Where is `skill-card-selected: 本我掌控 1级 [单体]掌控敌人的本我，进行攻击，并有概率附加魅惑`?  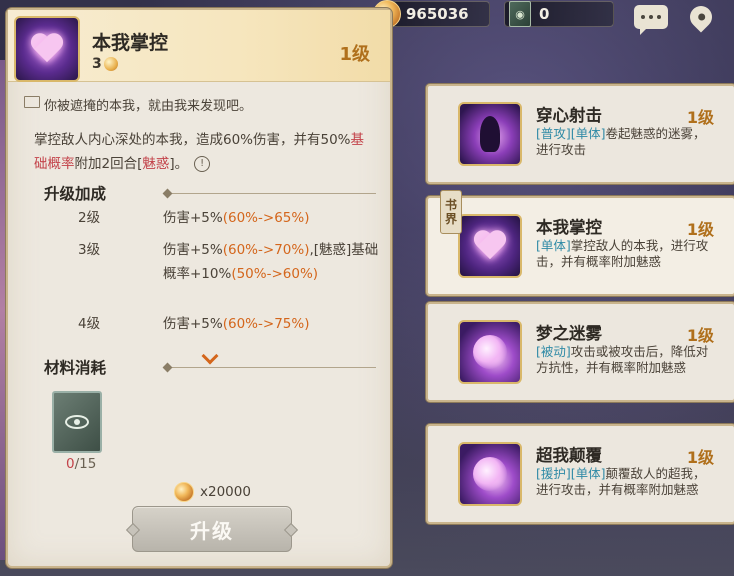
skill-card-selected: 本我掌控 1级 [单体]掌控敌人的本我，进行攻击，并有概率附加魅惑 is located at coordinates (580, 246).